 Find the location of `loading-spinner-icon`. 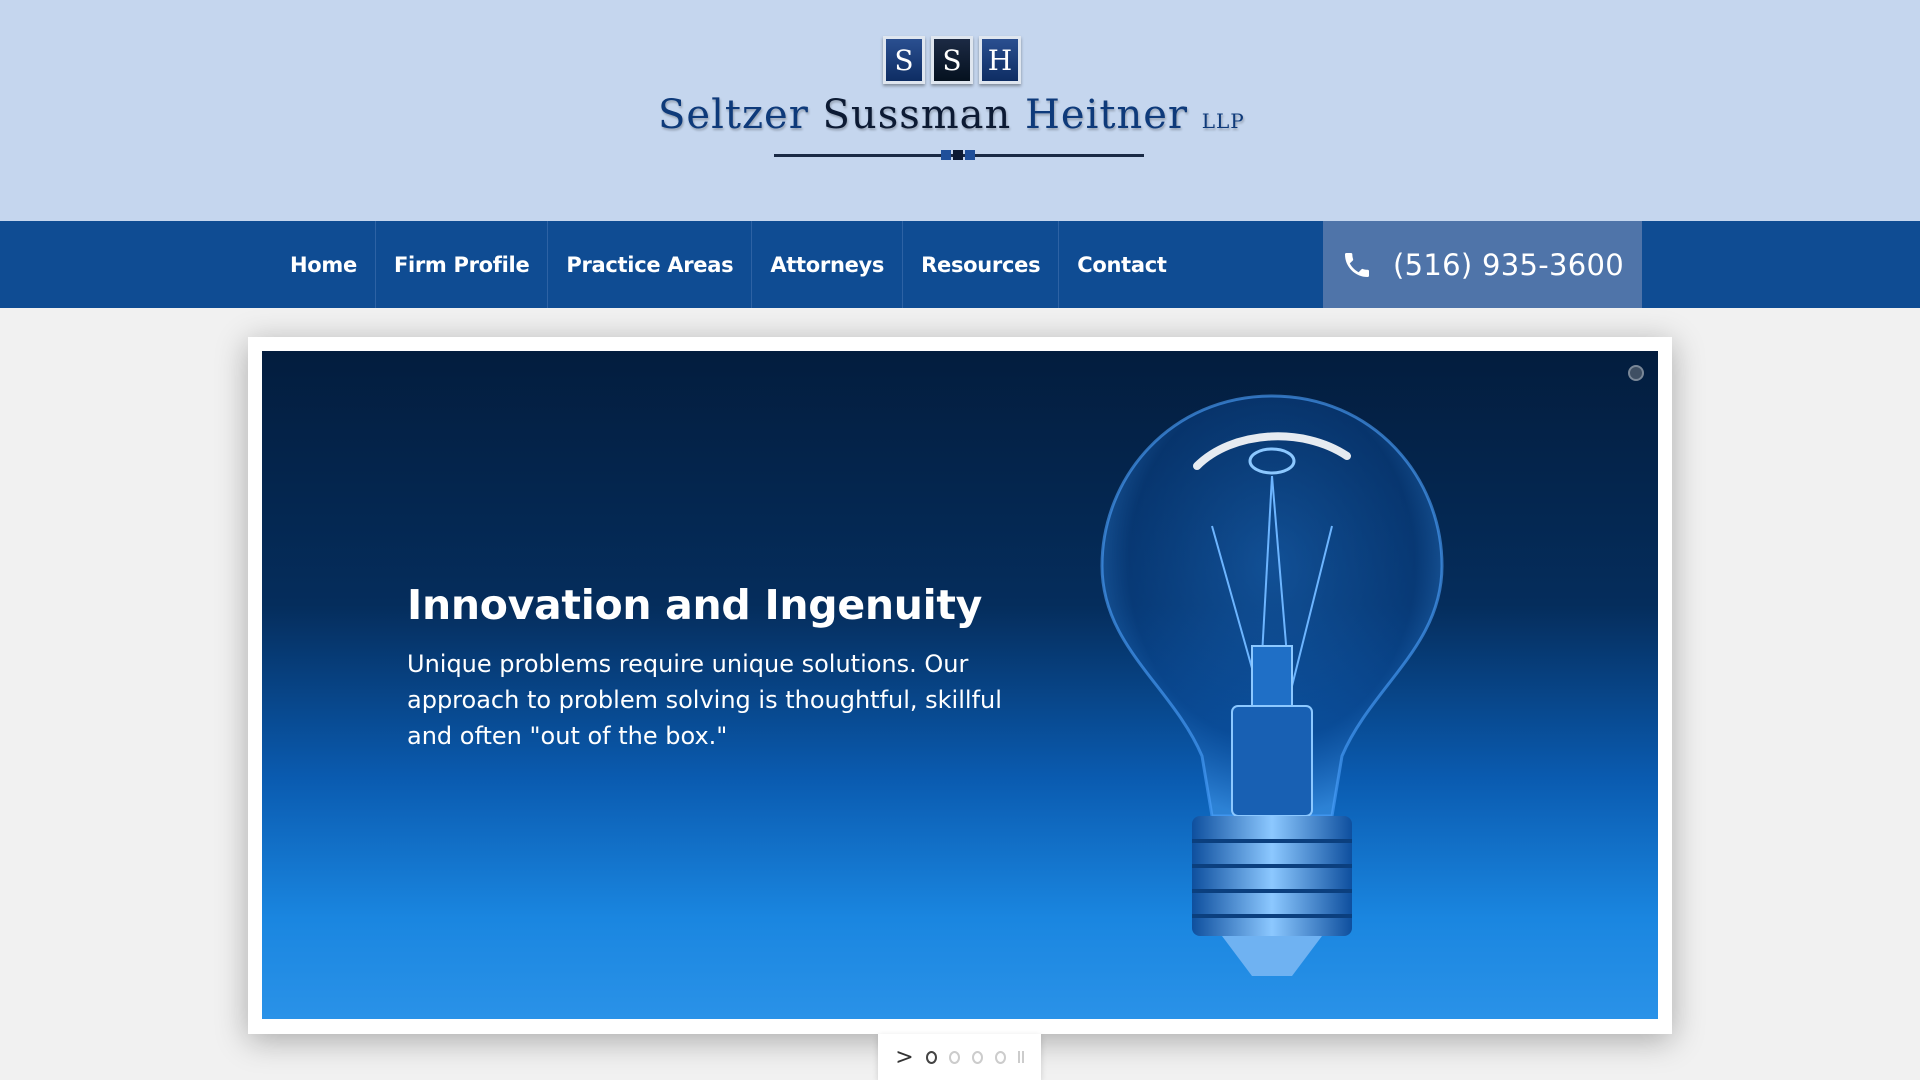

loading-spinner-icon is located at coordinates (1636, 373).